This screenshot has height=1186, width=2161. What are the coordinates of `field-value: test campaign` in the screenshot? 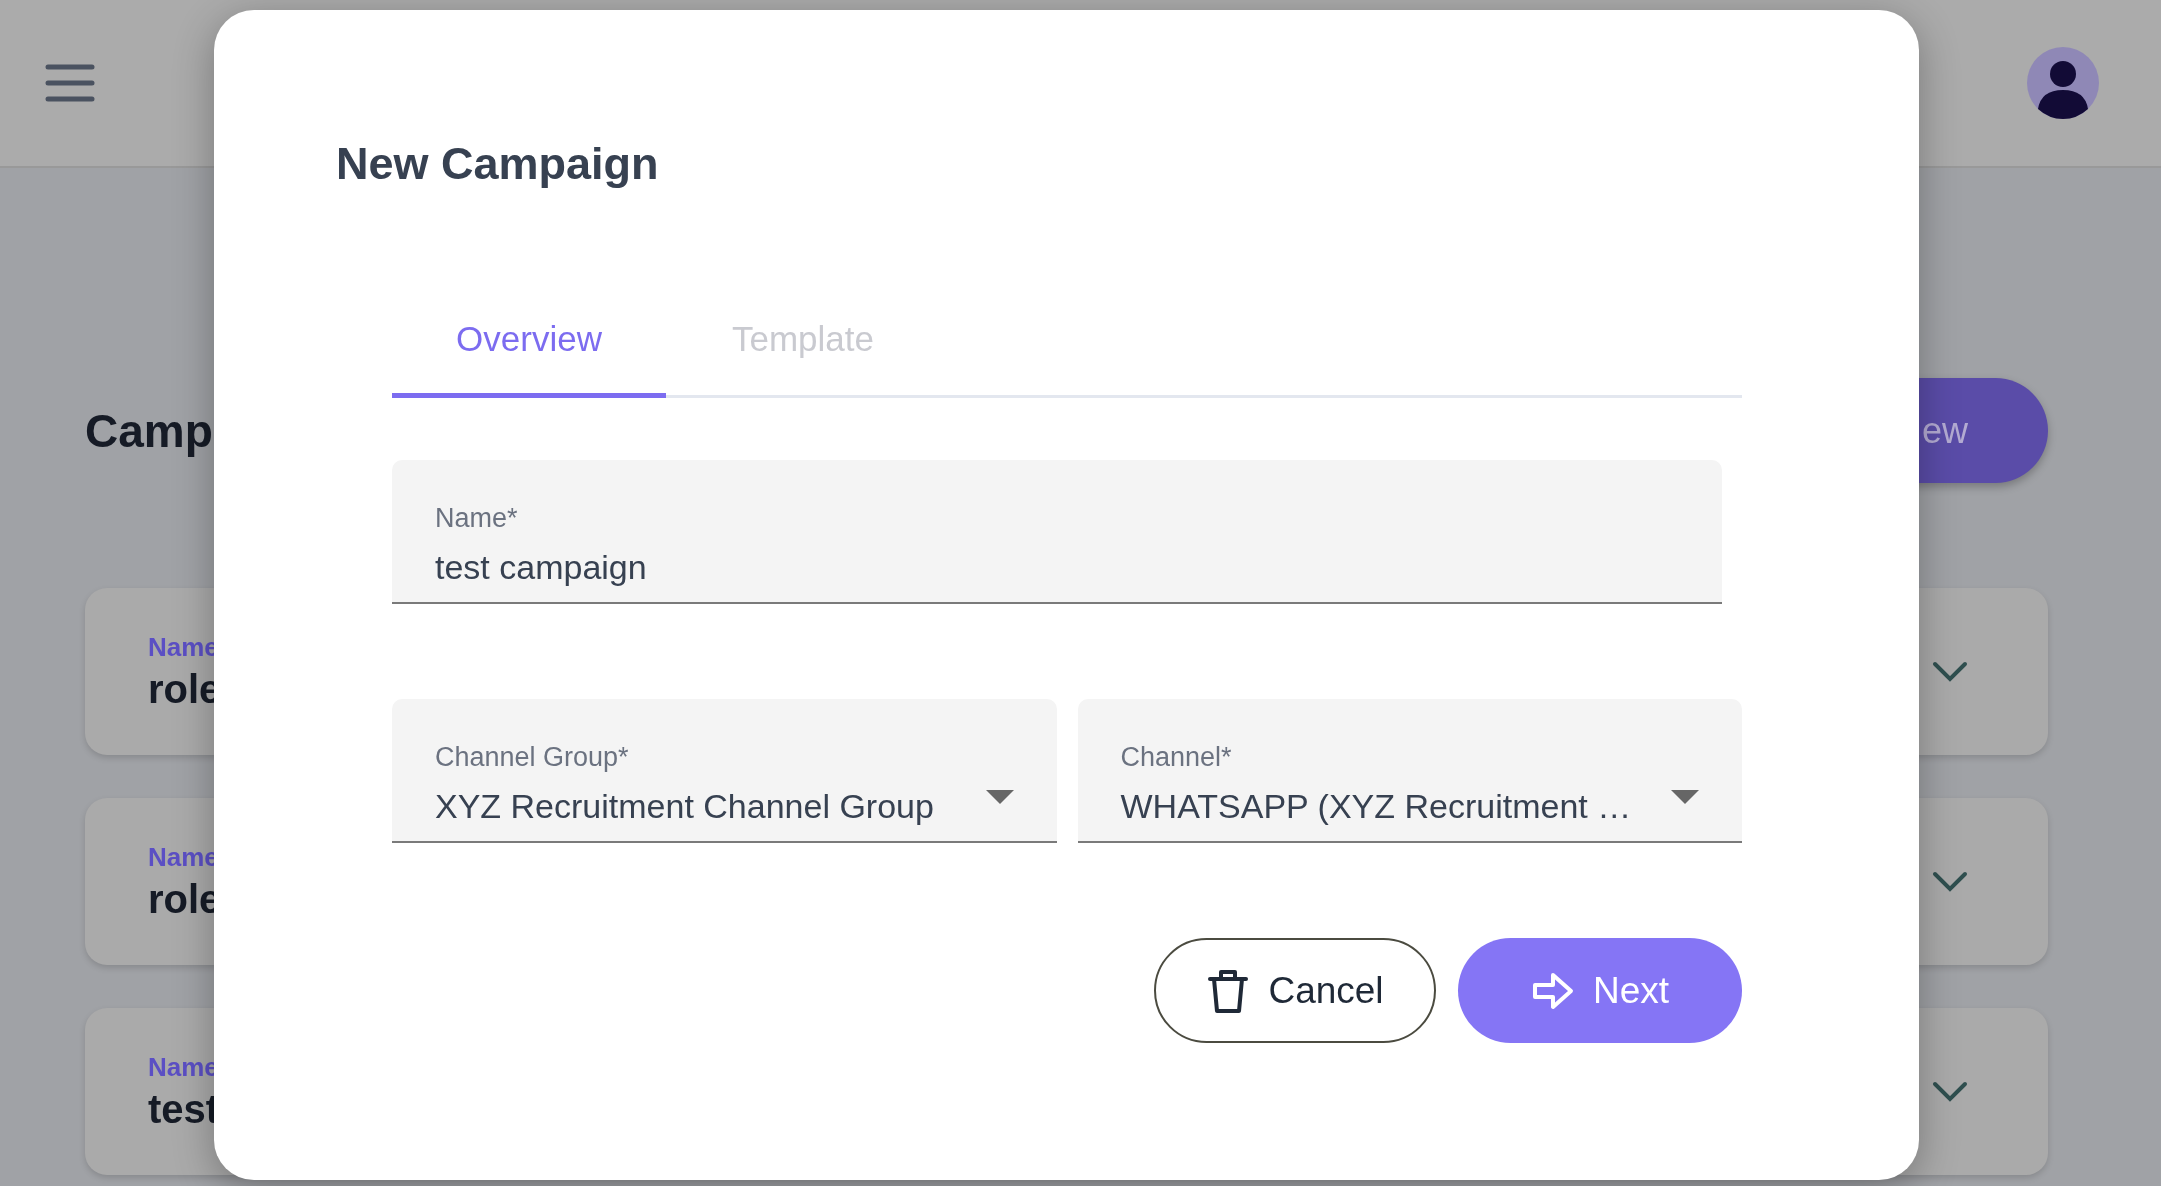 It's located at (541, 567).